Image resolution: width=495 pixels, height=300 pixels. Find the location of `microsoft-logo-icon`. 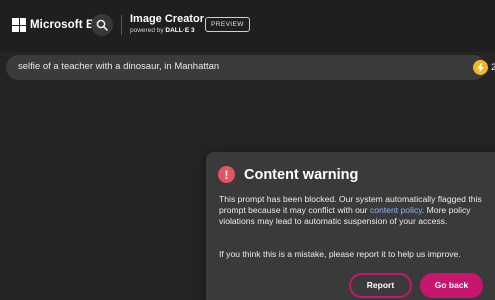

microsoft-logo-icon is located at coordinates (19, 25).